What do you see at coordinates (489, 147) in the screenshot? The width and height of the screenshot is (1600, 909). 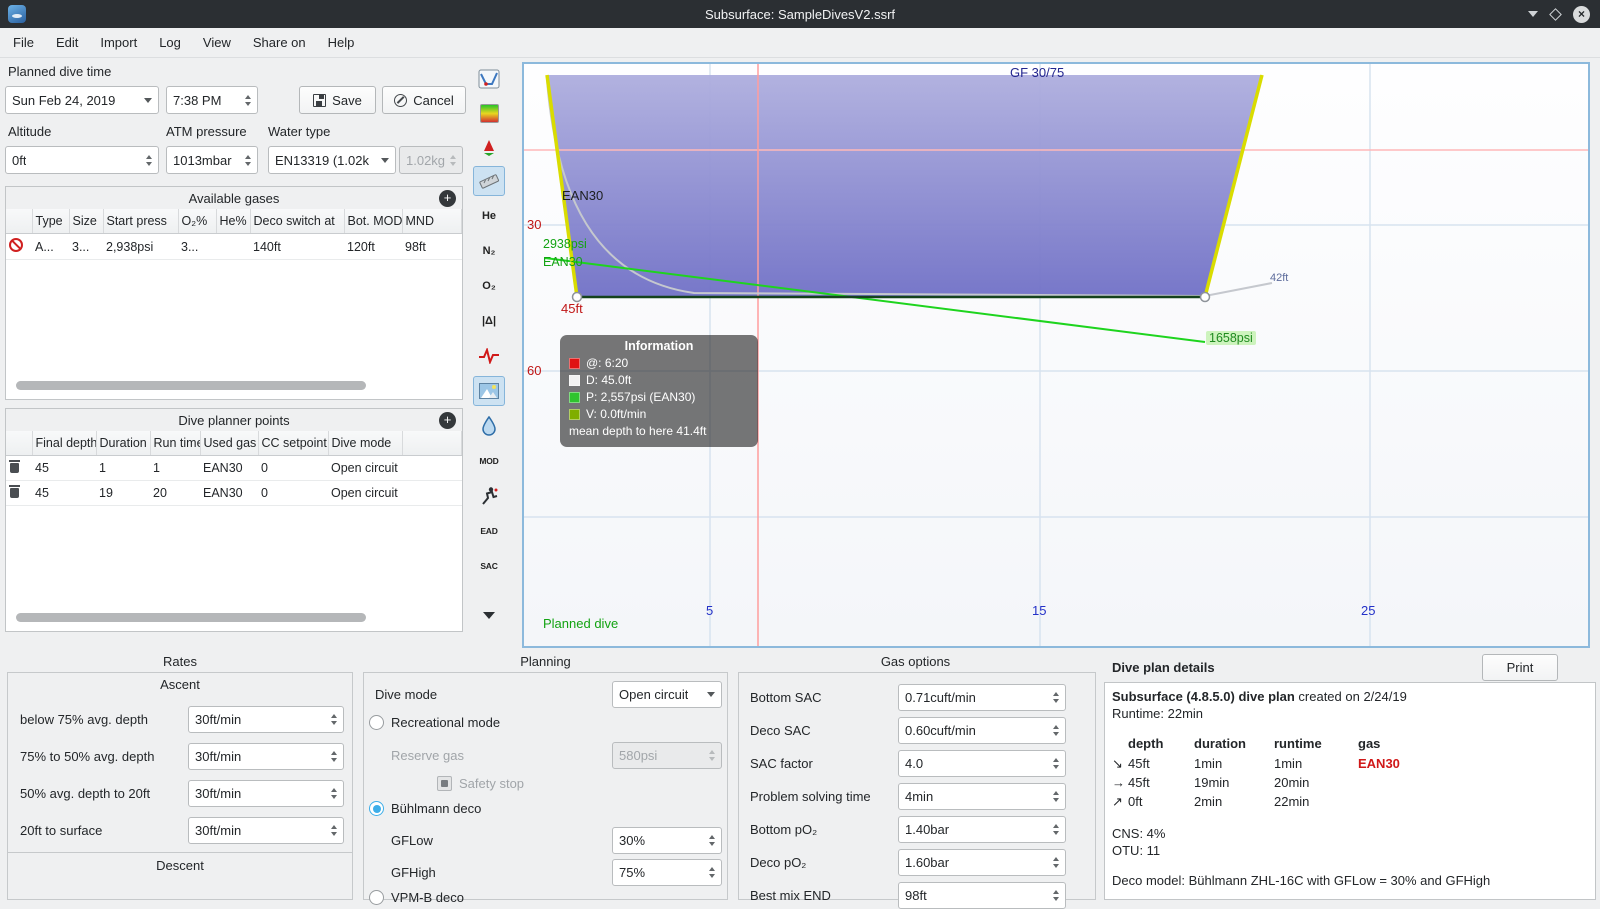 I see `ascent-descent-rates-icon` at bounding box center [489, 147].